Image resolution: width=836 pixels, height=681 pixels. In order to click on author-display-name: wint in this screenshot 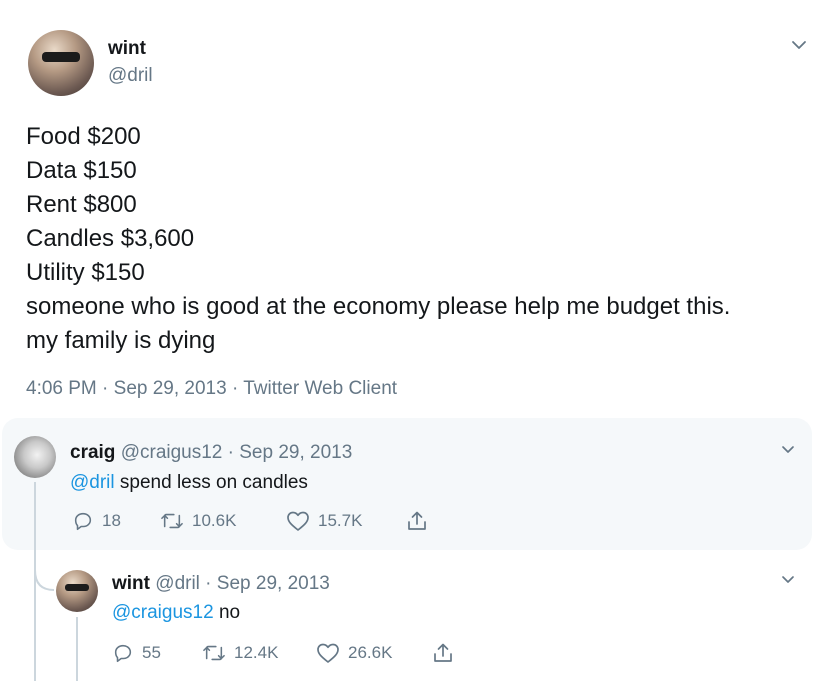, I will do `click(127, 49)`.